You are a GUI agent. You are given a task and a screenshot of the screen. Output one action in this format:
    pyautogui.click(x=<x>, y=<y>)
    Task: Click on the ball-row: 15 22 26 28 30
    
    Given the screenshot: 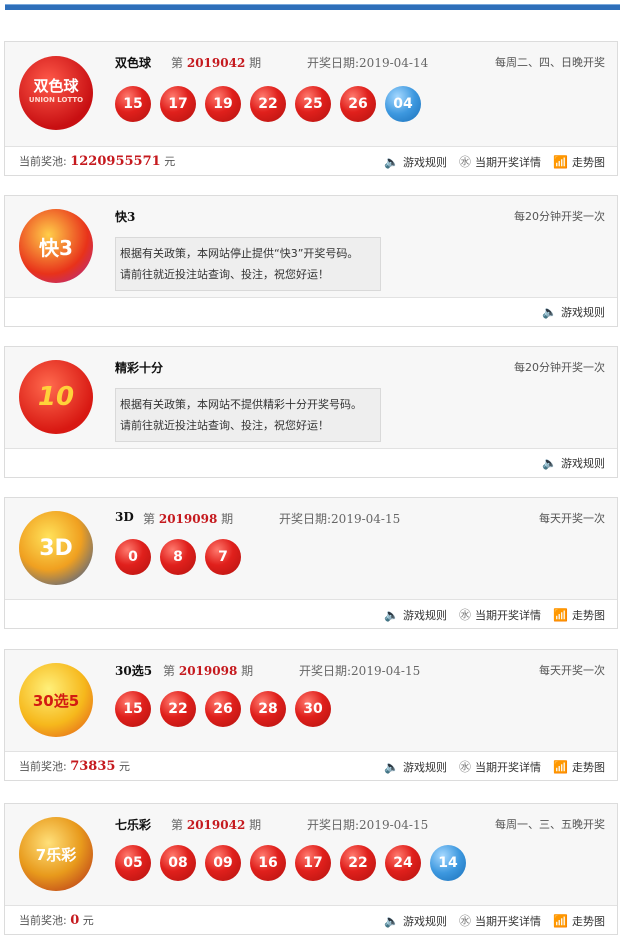 What is the action you would take?
    pyautogui.click(x=223, y=709)
    